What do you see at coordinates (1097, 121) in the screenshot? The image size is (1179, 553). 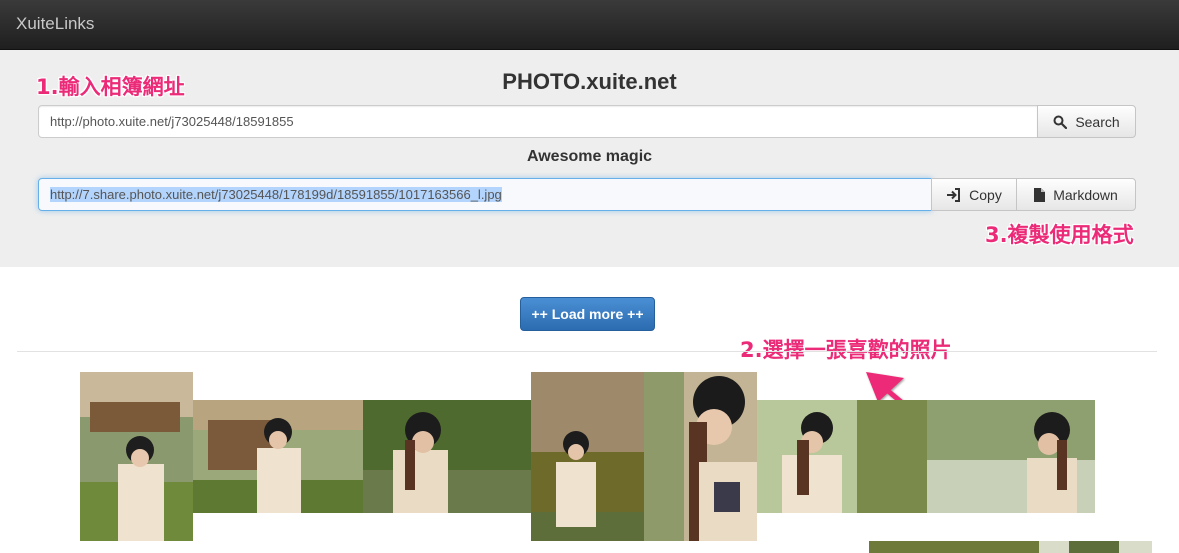 I see `search-button-label: Search` at bounding box center [1097, 121].